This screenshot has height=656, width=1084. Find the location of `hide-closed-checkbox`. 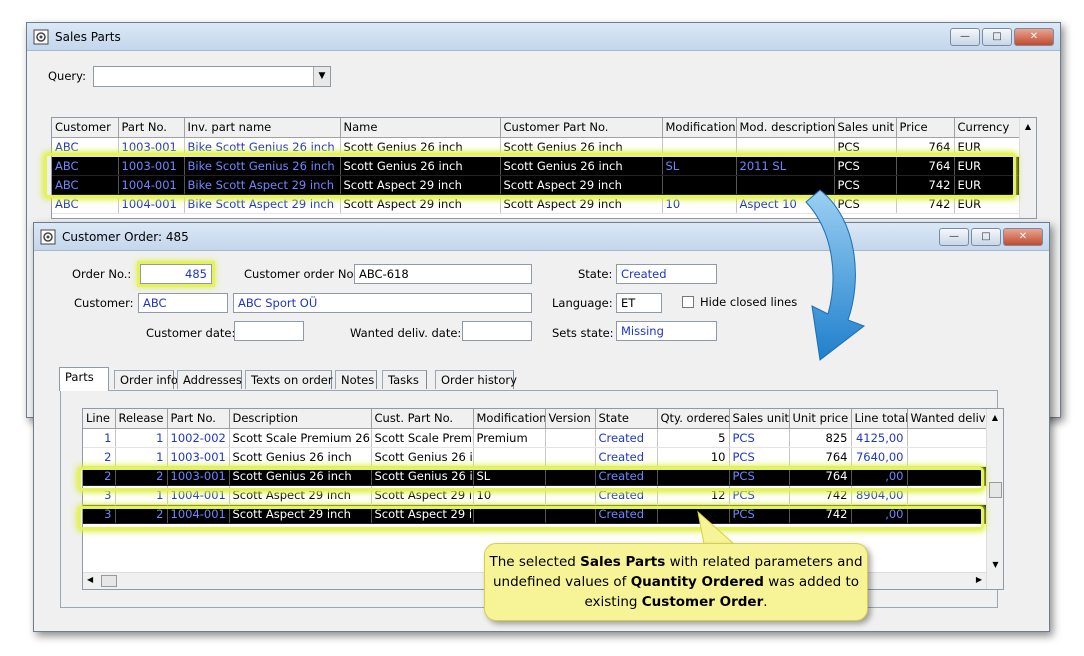

hide-closed-checkbox is located at coordinates (688, 302).